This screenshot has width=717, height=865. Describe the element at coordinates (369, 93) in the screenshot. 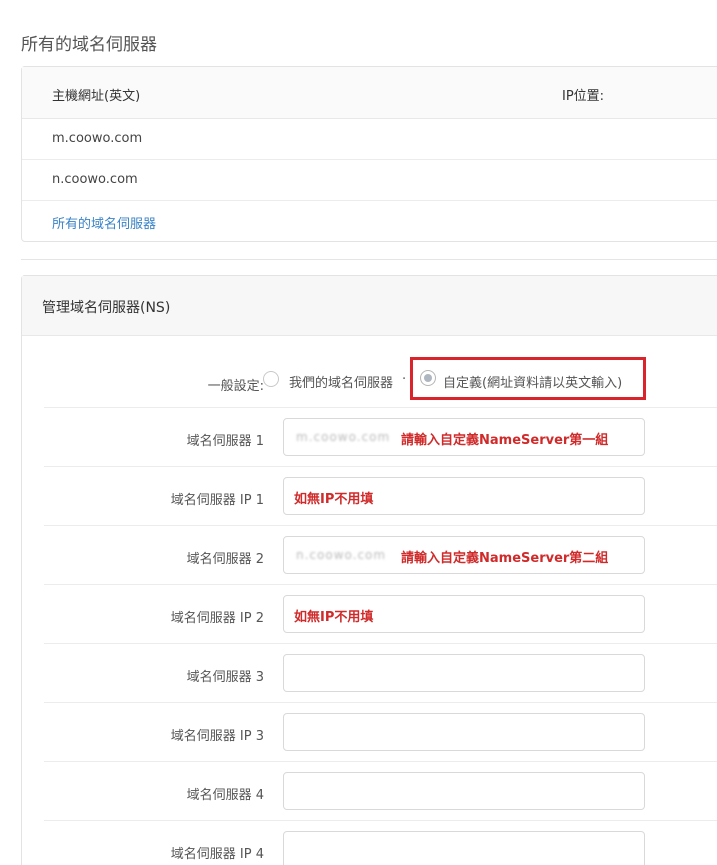

I see `nameserver-list-header: 主機網址(英文) IP位置:` at that location.